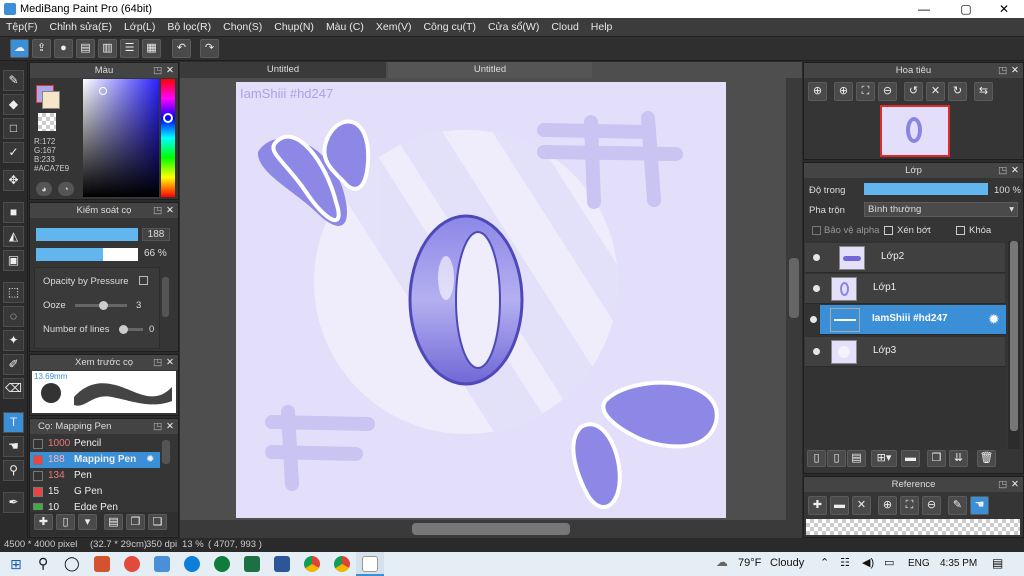  I want to click on reference-hand-icon: ☚, so click(979, 505).